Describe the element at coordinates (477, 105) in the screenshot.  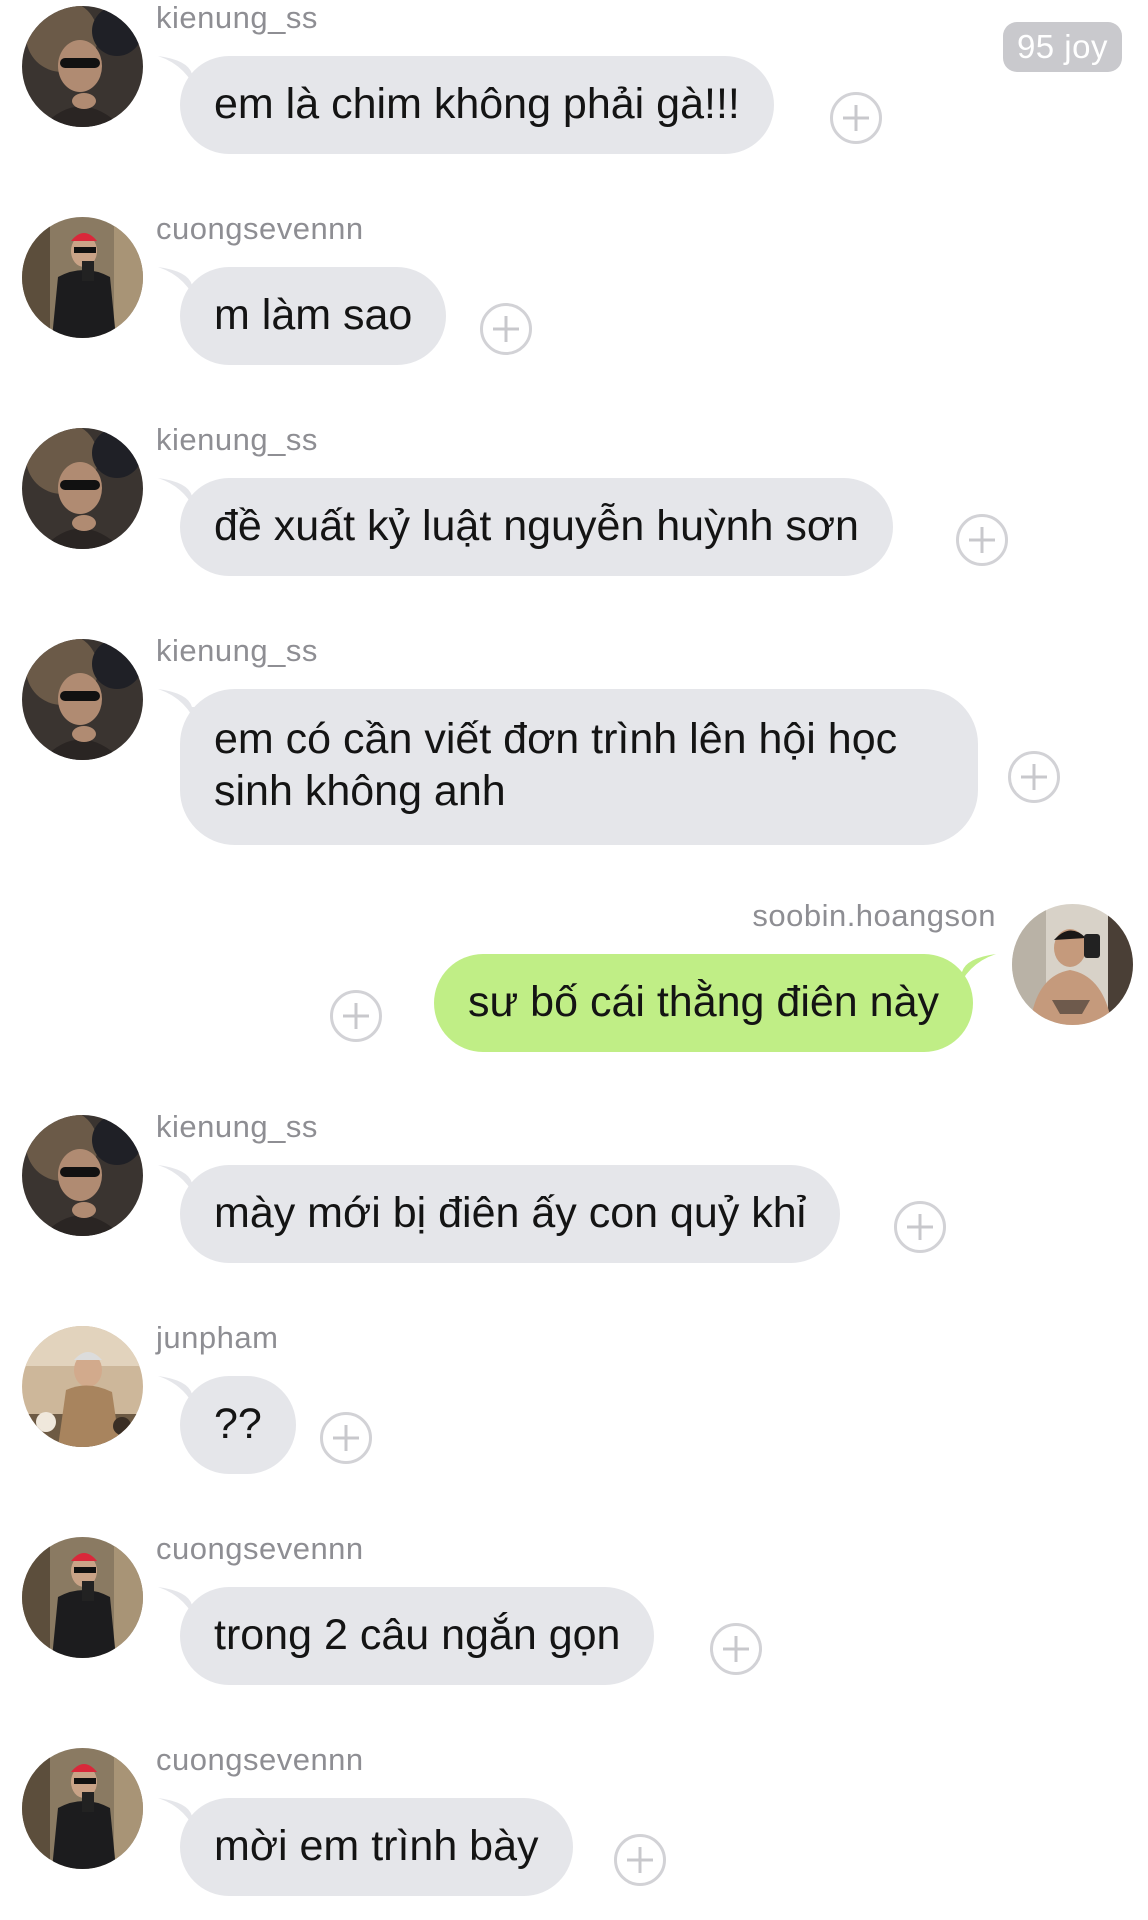
I see `message-bubble: em là chim không phải gà!!!` at that location.